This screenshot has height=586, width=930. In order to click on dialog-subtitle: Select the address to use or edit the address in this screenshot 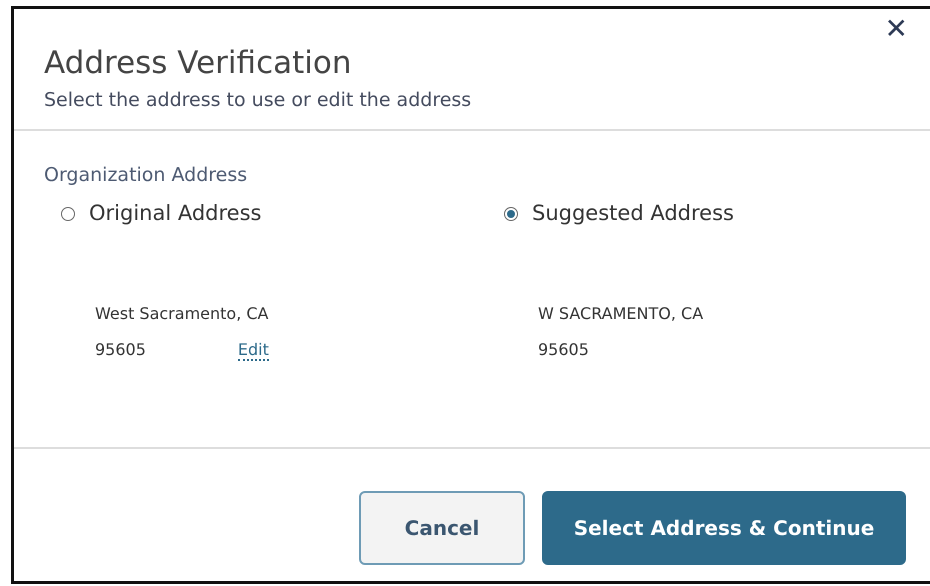, I will do `click(258, 101)`.